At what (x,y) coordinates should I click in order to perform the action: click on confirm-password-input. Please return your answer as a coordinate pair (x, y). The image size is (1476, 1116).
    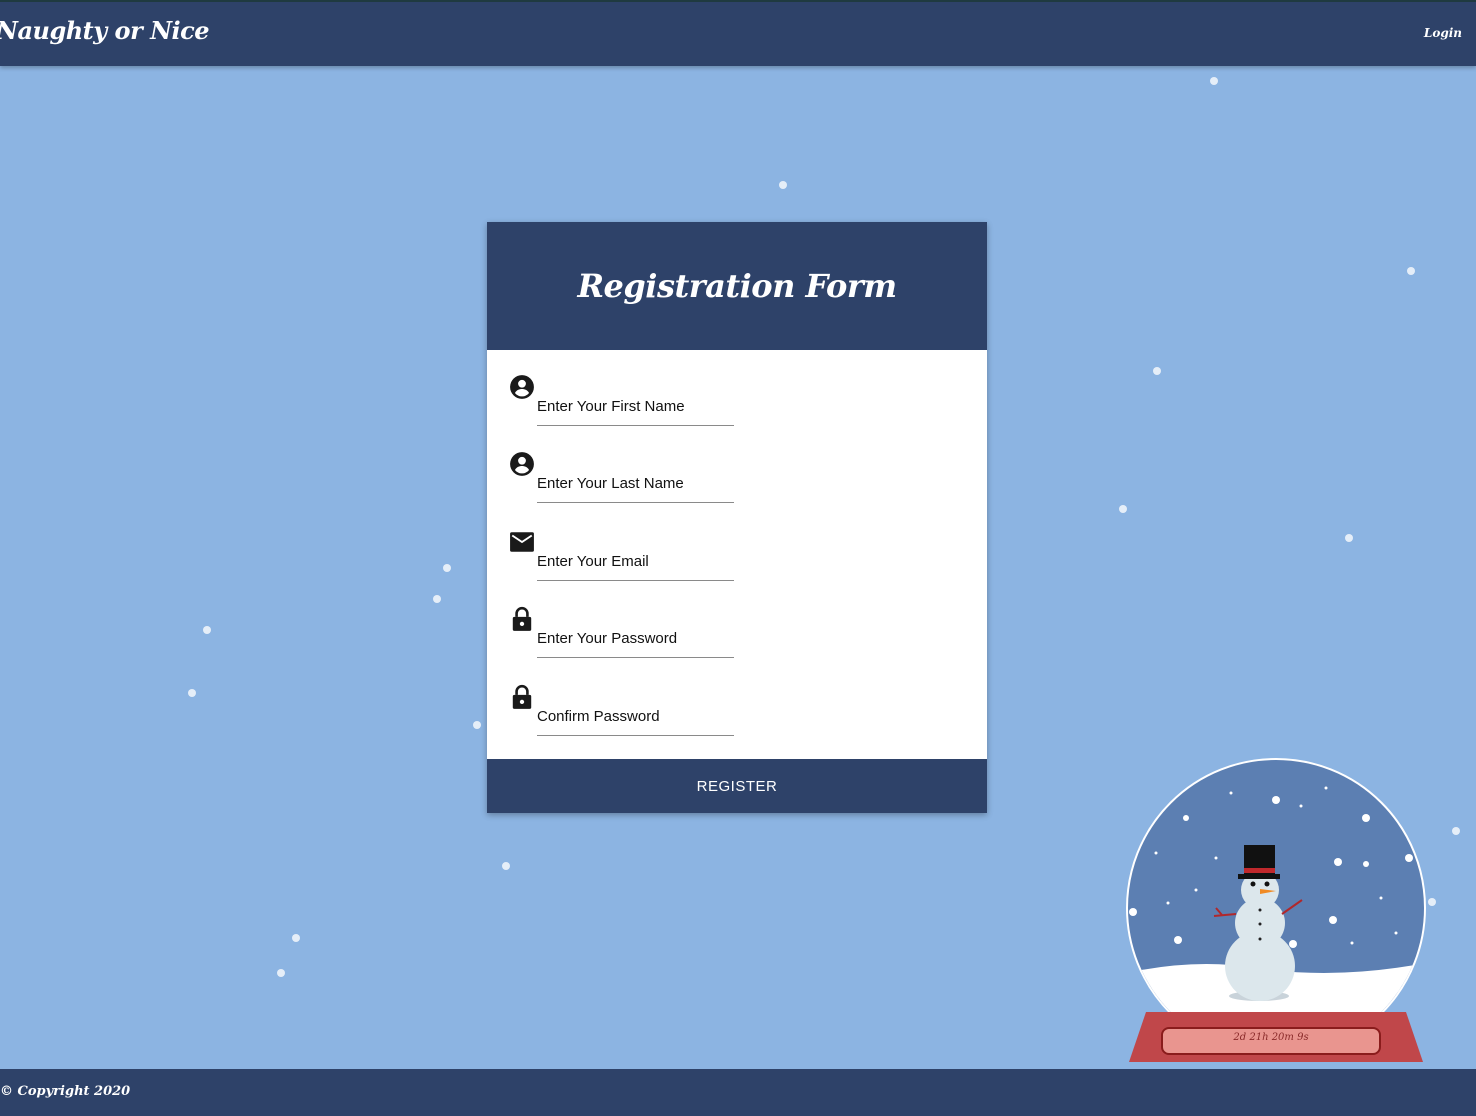
    Looking at the image, I should click on (635, 719).